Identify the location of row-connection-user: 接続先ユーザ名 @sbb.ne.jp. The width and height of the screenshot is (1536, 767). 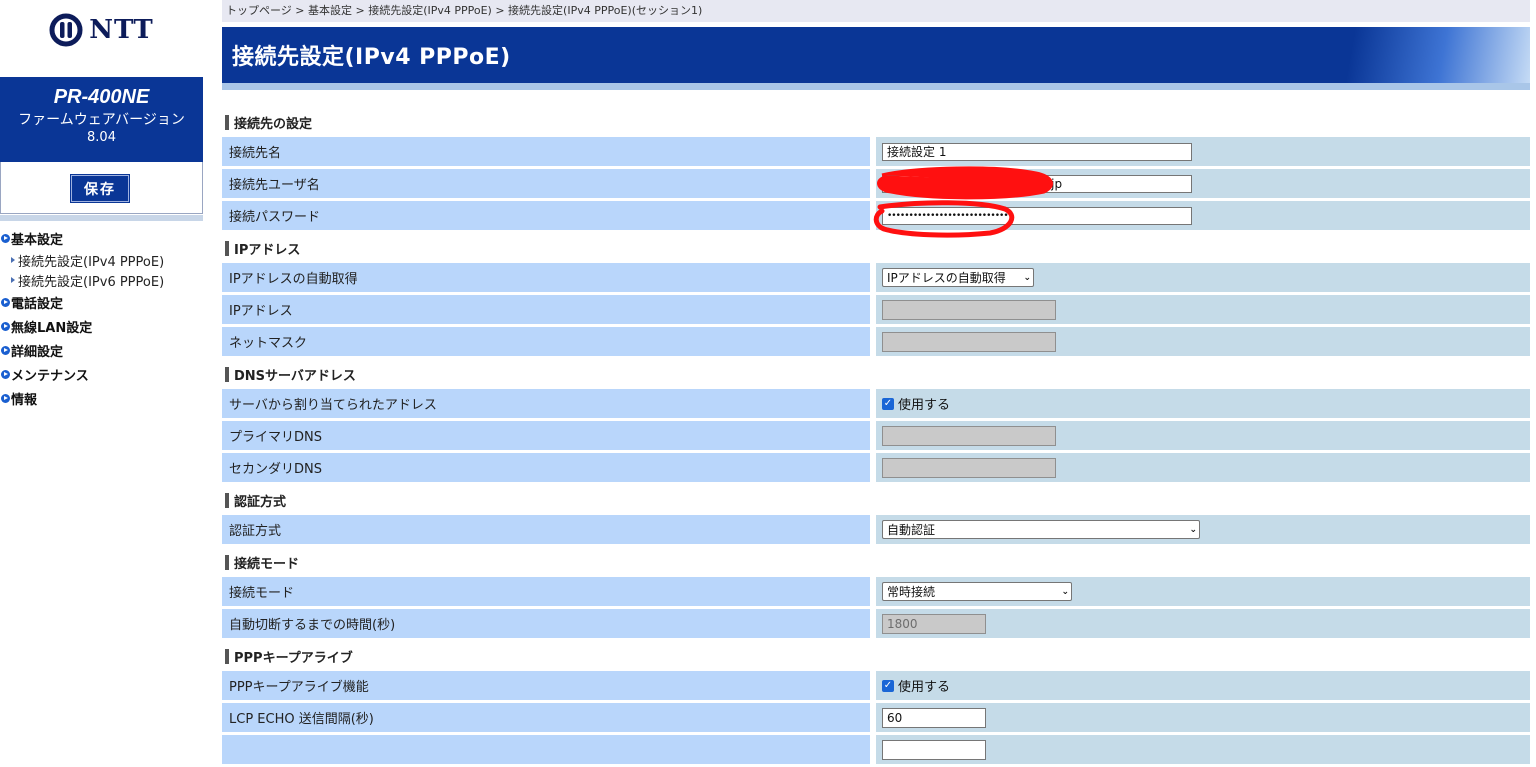
(876, 183).